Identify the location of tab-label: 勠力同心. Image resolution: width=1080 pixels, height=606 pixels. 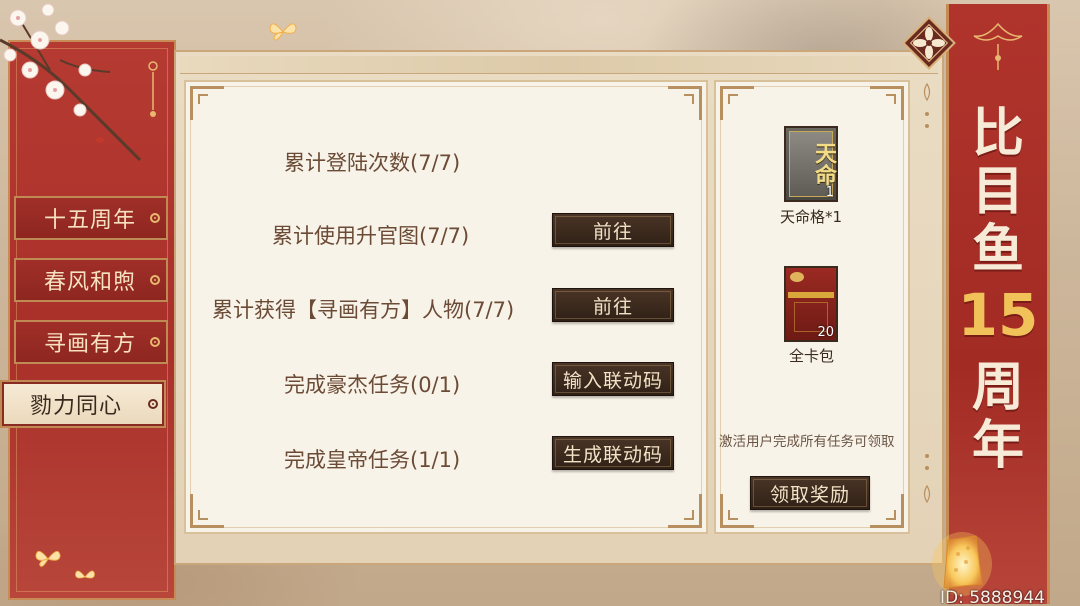
(76, 406).